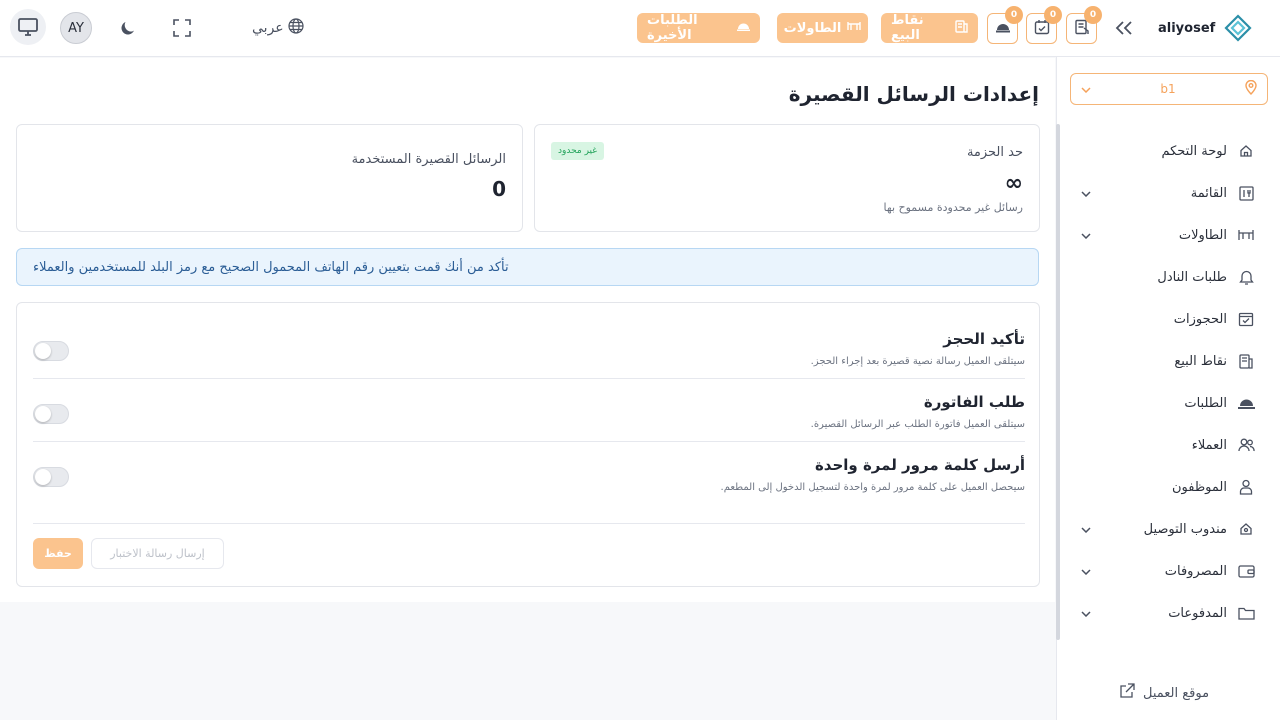 The width and height of the screenshot is (1280, 720). I want to click on page-title: إعدادات الرسائل القصيرة, so click(913, 94).